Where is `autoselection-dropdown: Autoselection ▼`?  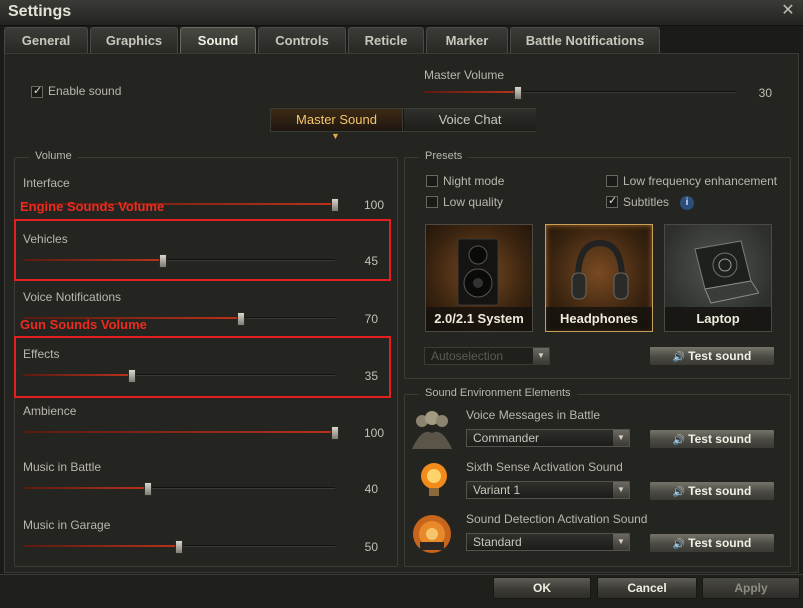 autoselection-dropdown: Autoselection ▼ is located at coordinates (487, 356).